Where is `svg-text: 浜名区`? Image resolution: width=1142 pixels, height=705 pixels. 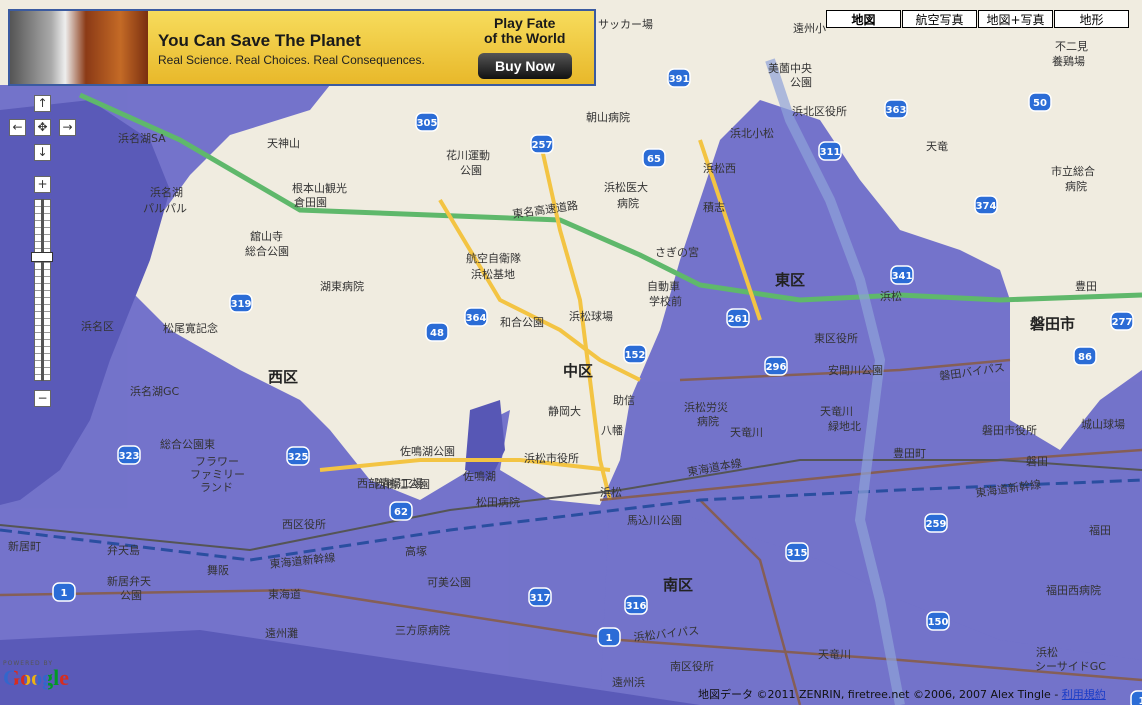
svg-text: 浜名区 is located at coordinates (97, 326).